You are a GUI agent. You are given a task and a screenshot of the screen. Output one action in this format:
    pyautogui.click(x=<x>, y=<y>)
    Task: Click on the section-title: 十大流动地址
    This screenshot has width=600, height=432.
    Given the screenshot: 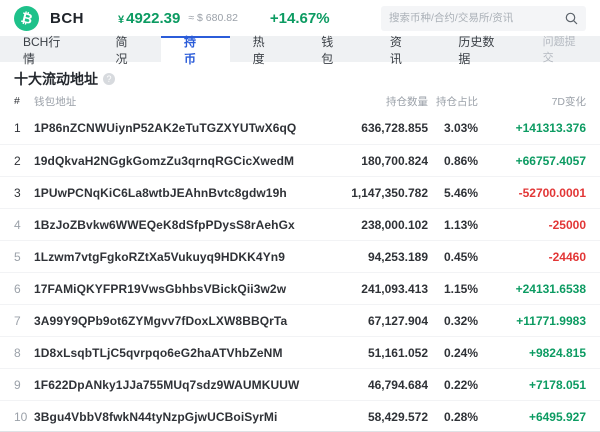 What is the action you would take?
    pyautogui.click(x=56, y=79)
    